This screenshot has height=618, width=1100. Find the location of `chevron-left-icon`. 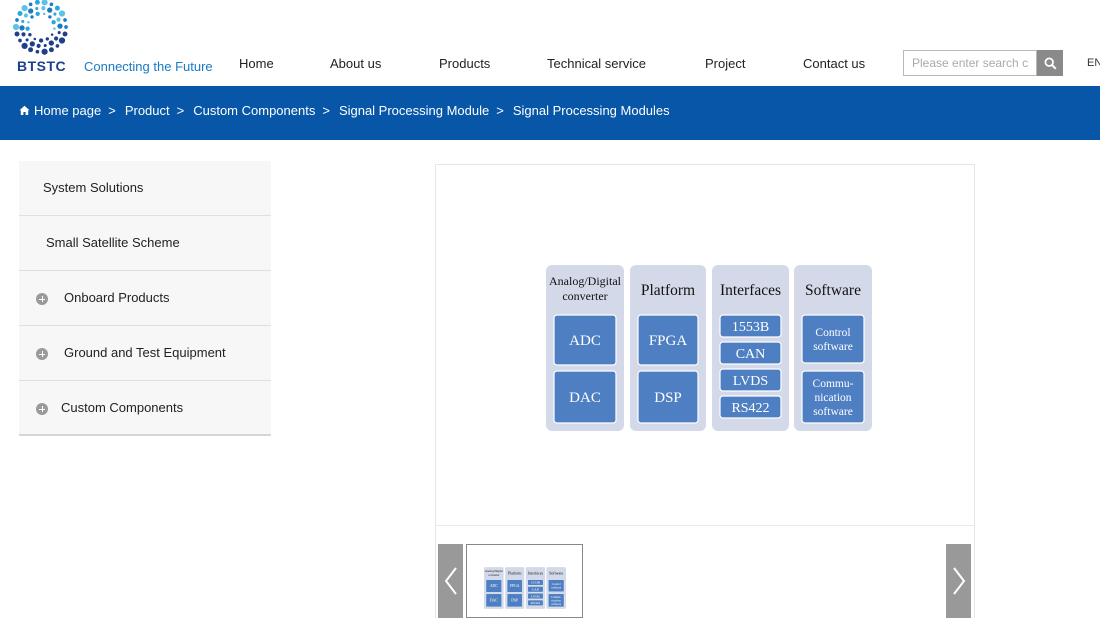

chevron-left-icon is located at coordinates (450, 581).